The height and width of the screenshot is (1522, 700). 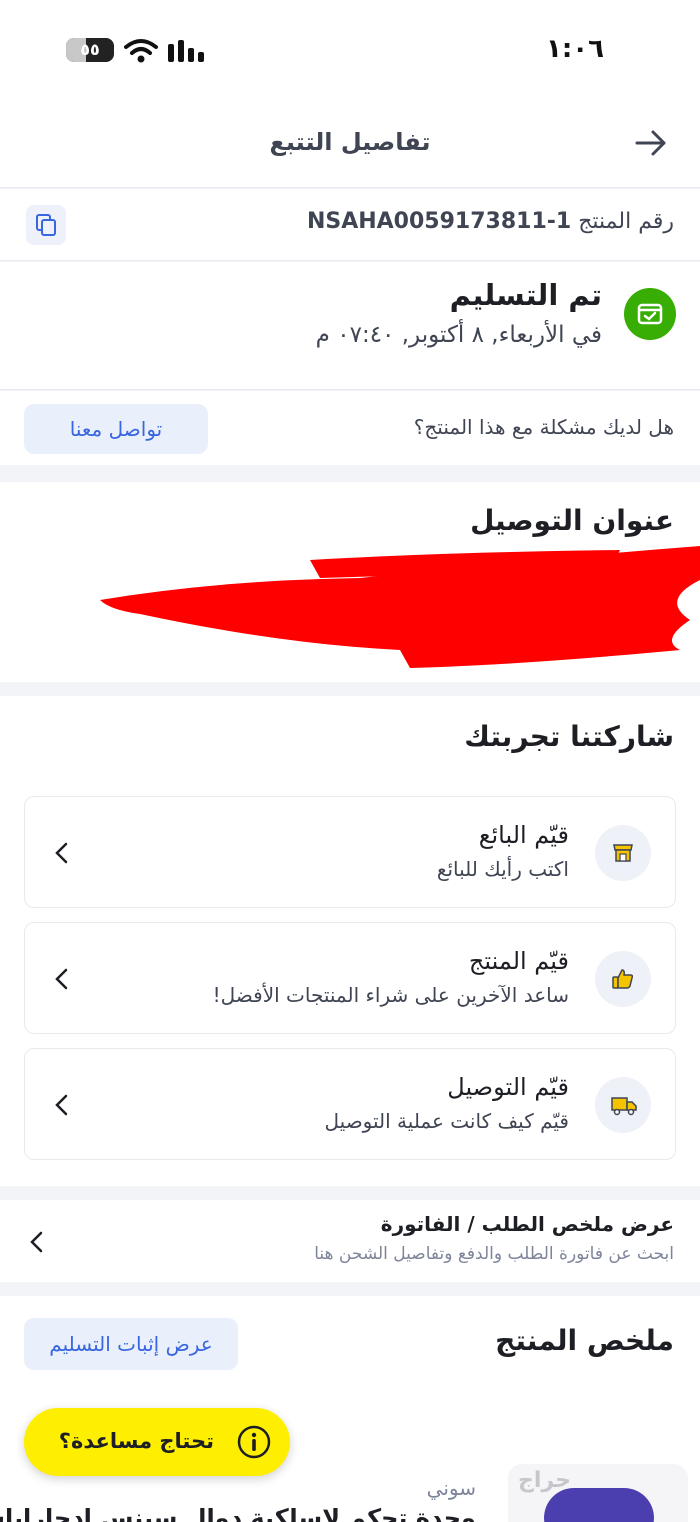 What do you see at coordinates (599, 1505) in the screenshot?
I see `controller-image` at bounding box center [599, 1505].